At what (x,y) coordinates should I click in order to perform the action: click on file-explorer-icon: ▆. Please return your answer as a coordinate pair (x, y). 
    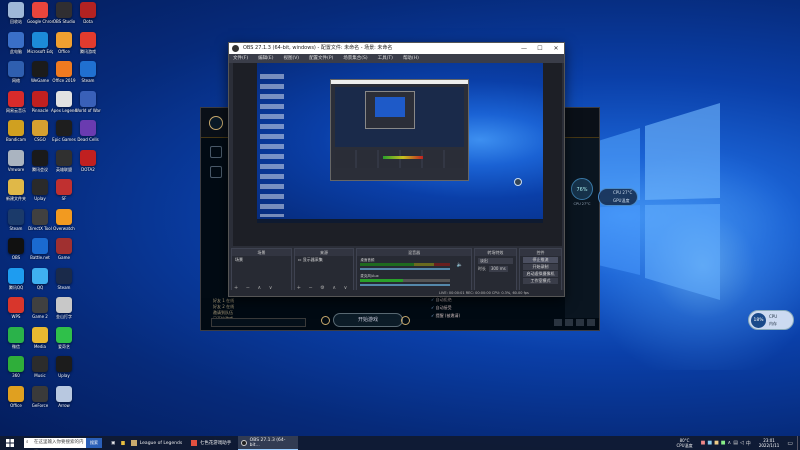
    Looking at the image, I should click on (122, 443).